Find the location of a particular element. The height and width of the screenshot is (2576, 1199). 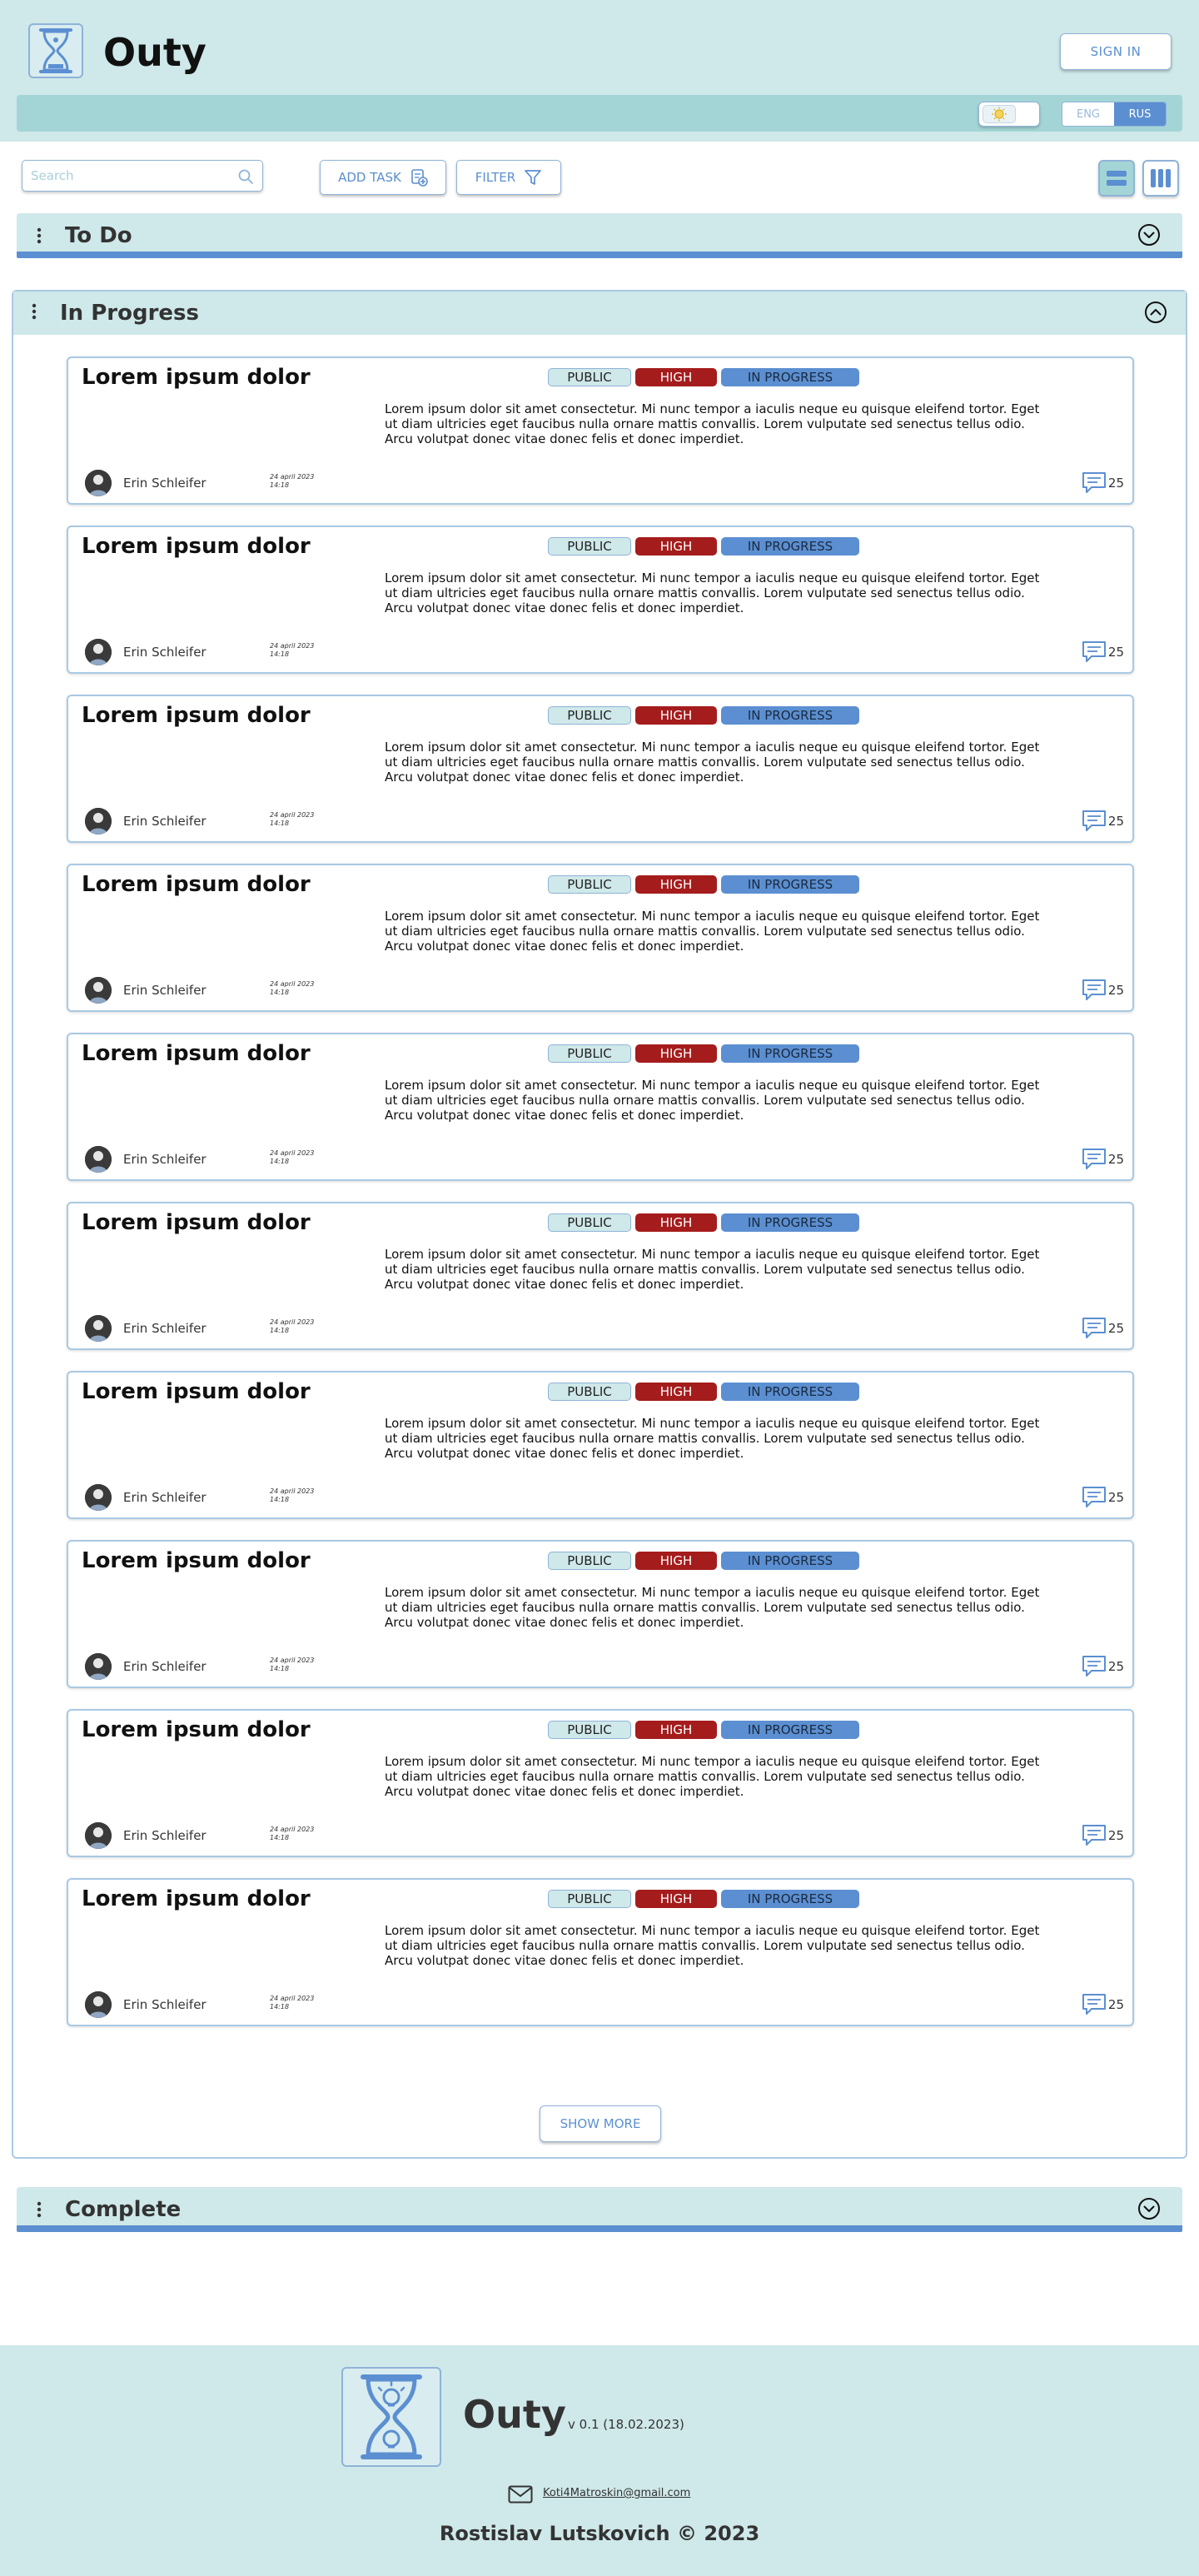

lang-eng-button: ENG is located at coordinates (1088, 114).